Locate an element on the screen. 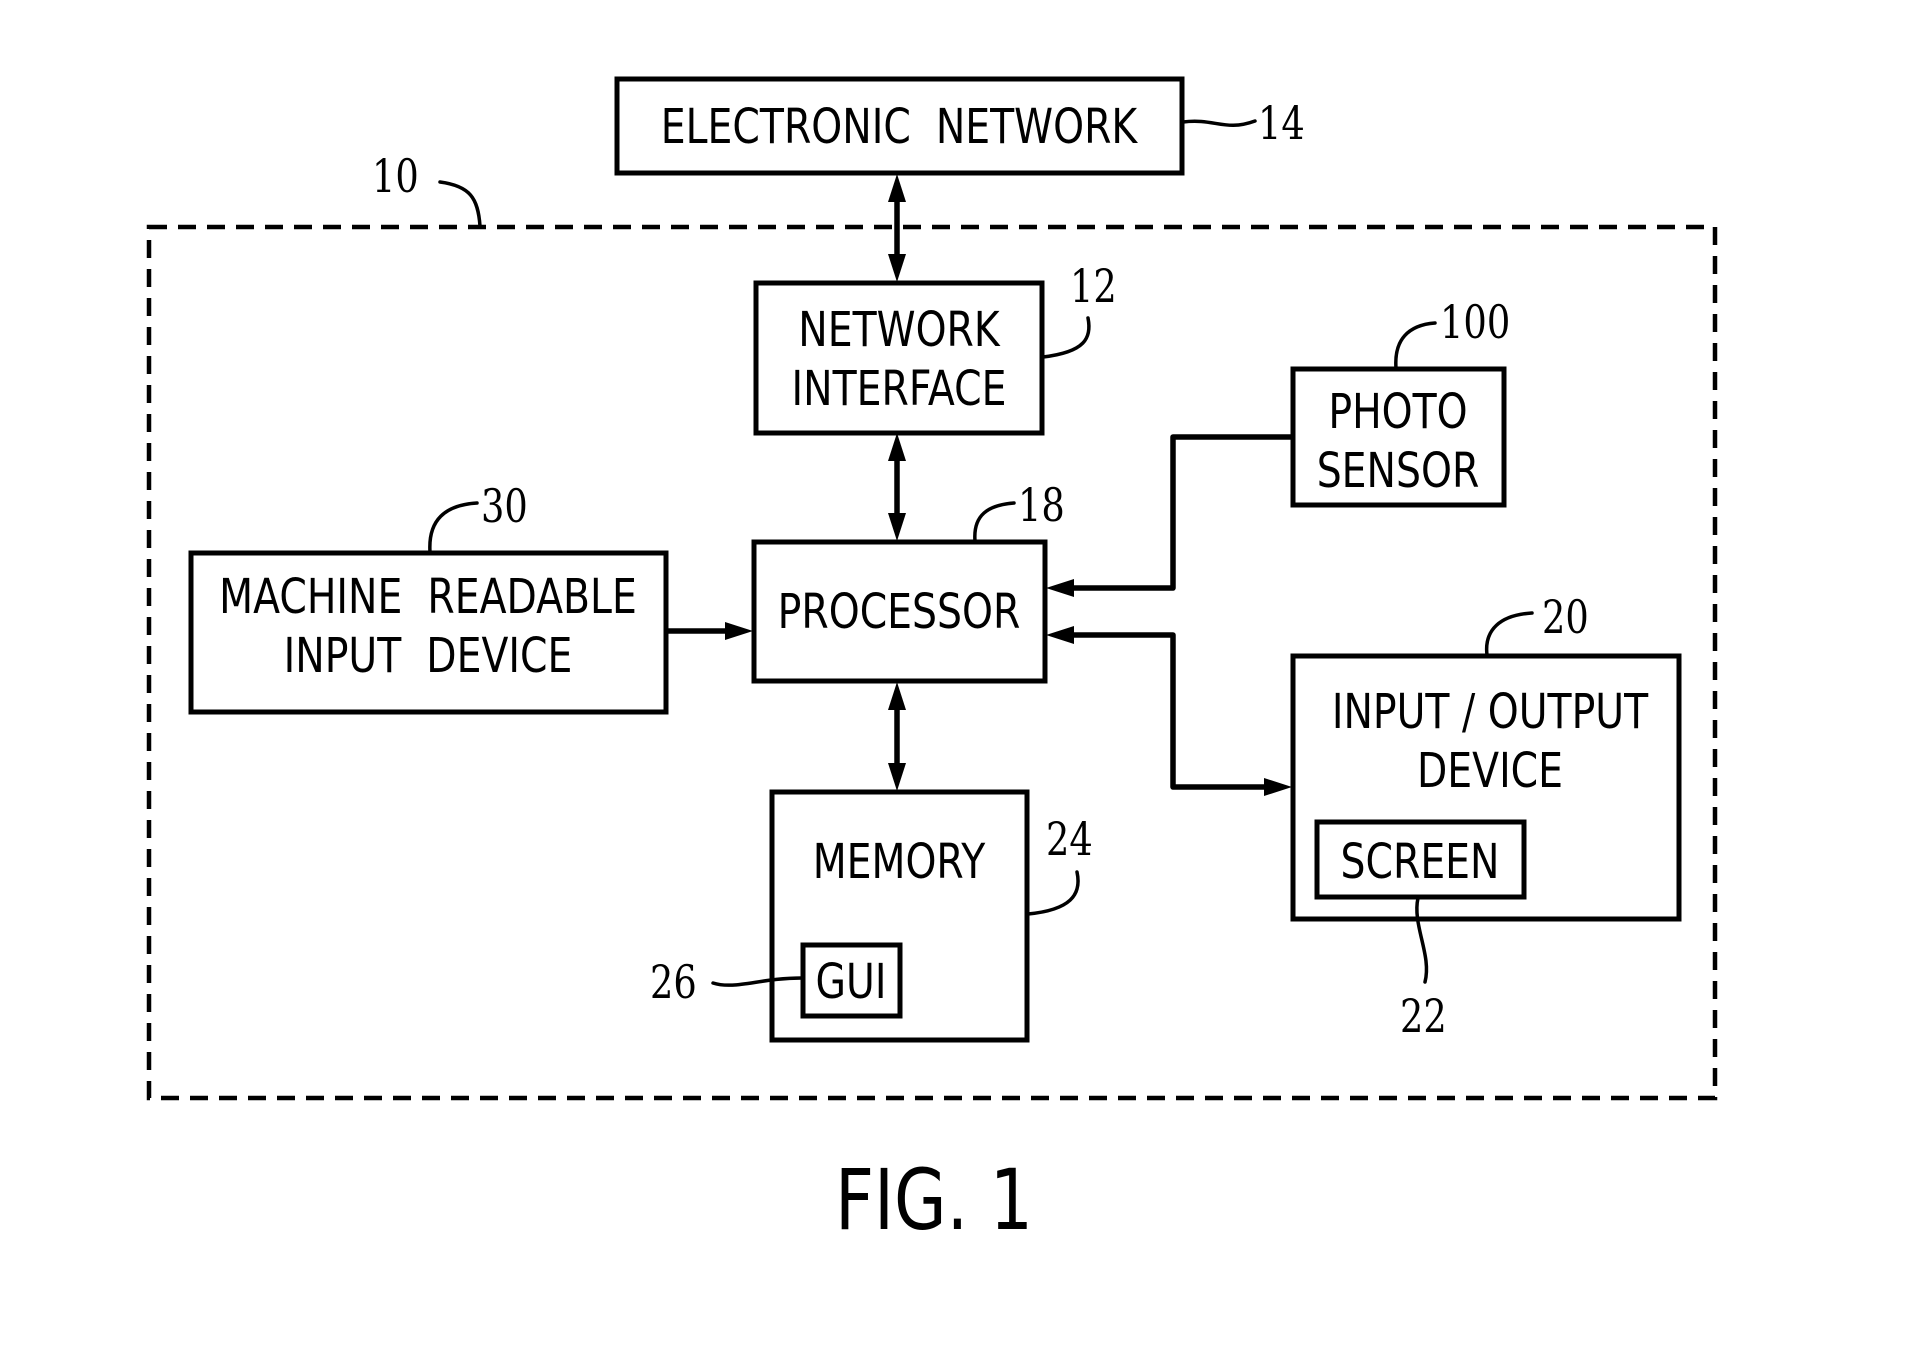  ref-screen: 22 is located at coordinates (1423, 1016).